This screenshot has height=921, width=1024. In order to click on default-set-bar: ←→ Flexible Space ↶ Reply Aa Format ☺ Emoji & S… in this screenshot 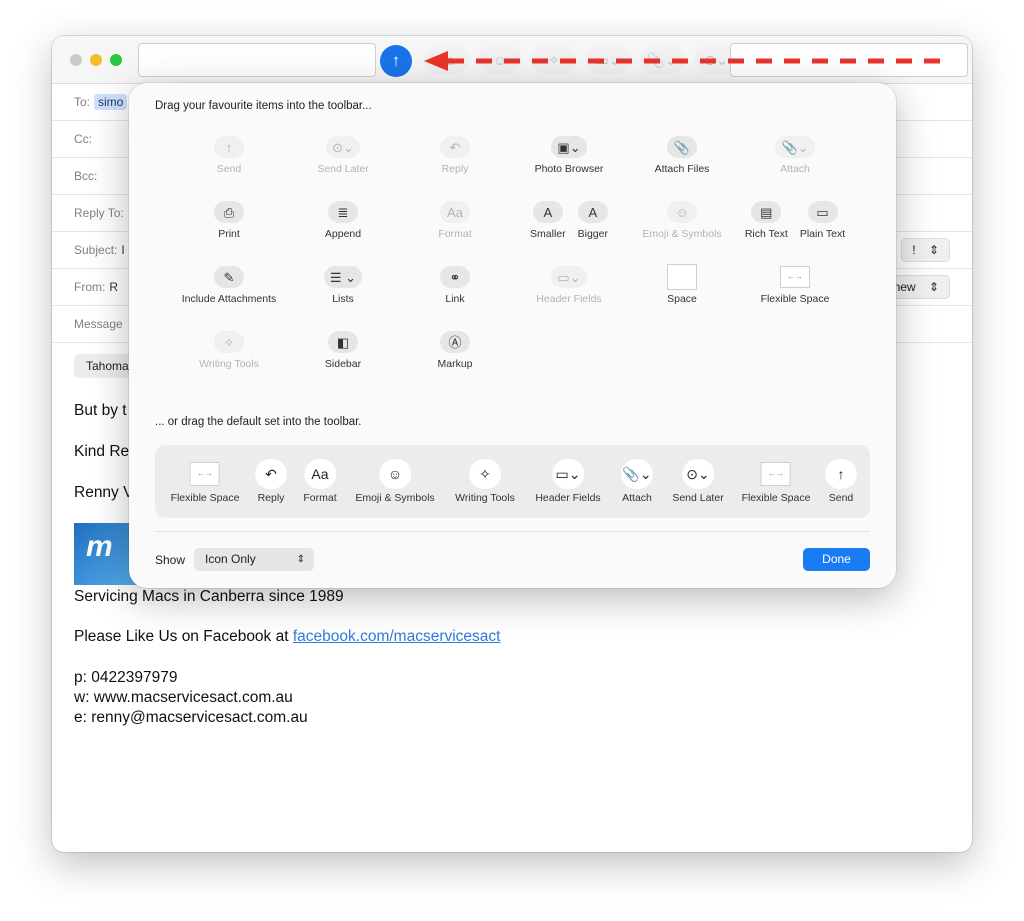, I will do `click(512, 481)`.